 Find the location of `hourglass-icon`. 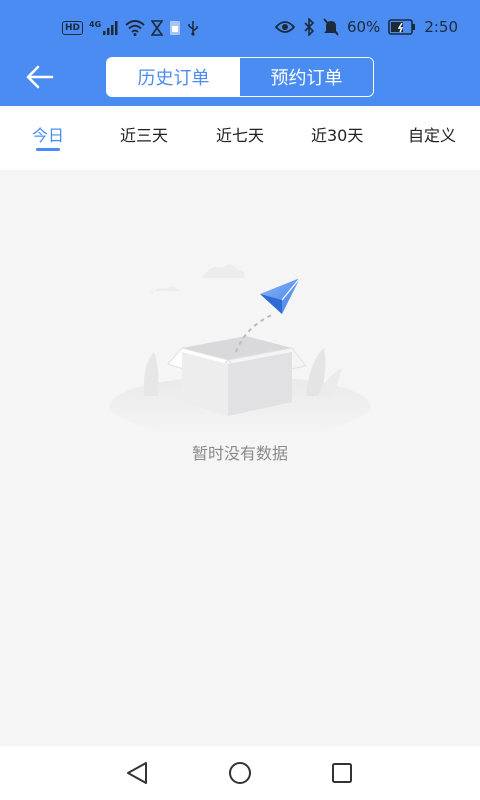

hourglass-icon is located at coordinates (157, 28).